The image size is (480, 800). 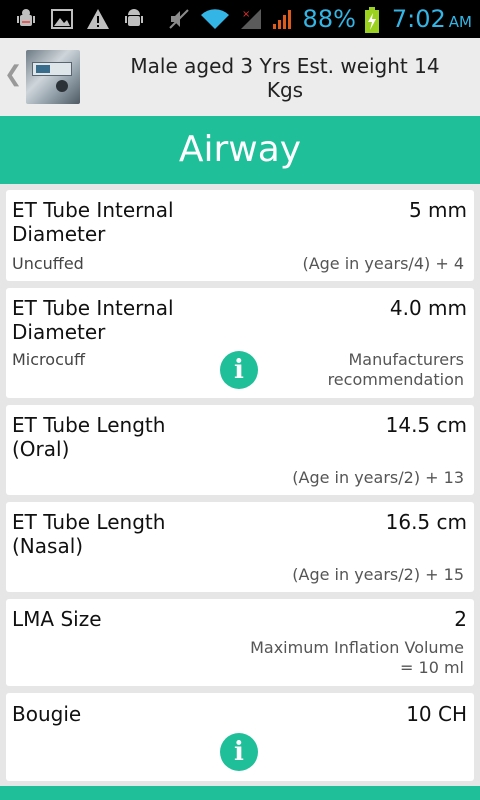 What do you see at coordinates (26, 19) in the screenshot?
I see `android-debug-icon` at bounding box center [26, 19].